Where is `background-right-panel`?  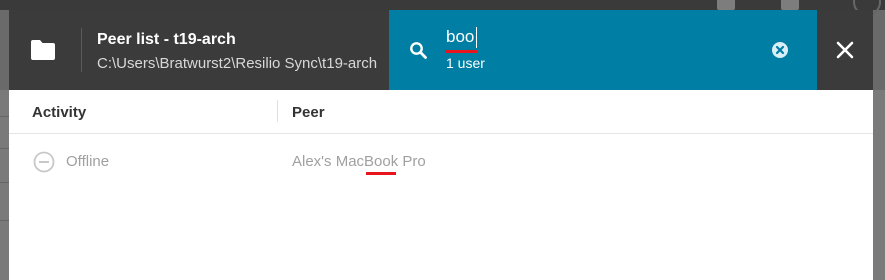 background-right-panel is located at coordinates (879, 185).